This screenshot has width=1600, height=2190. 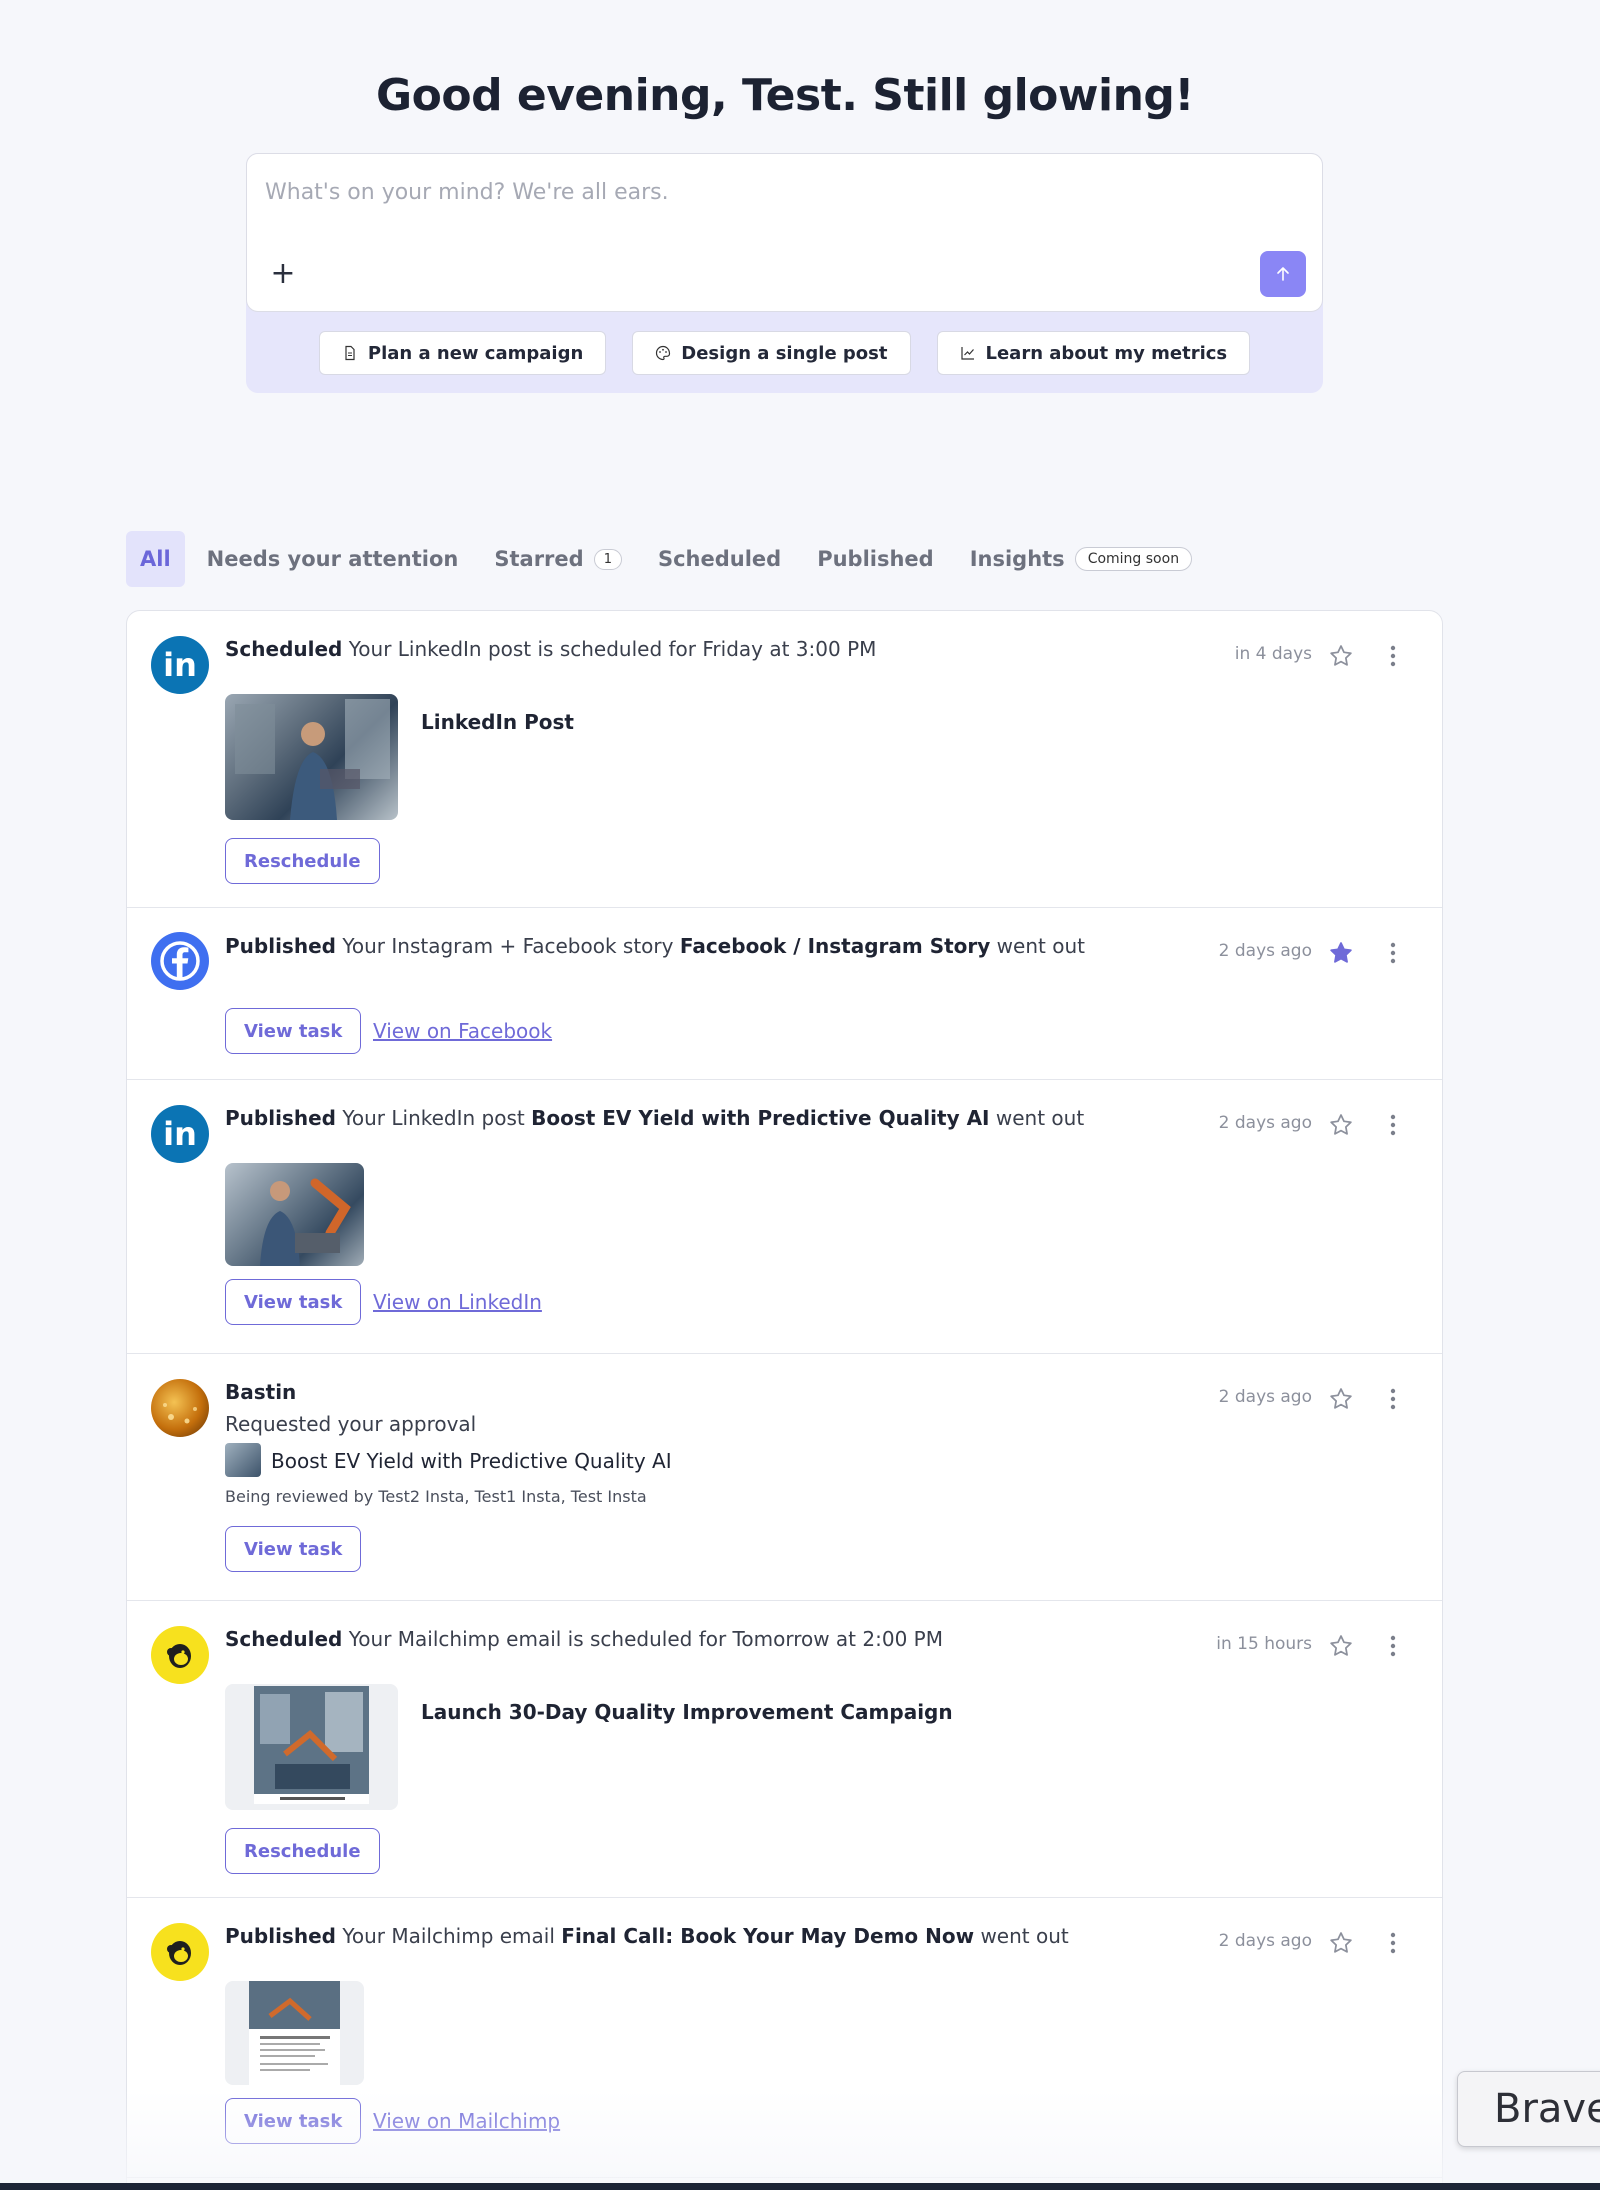 I want to click on tab-scheduled-label: Scheduled, so click(x=719, y=559).